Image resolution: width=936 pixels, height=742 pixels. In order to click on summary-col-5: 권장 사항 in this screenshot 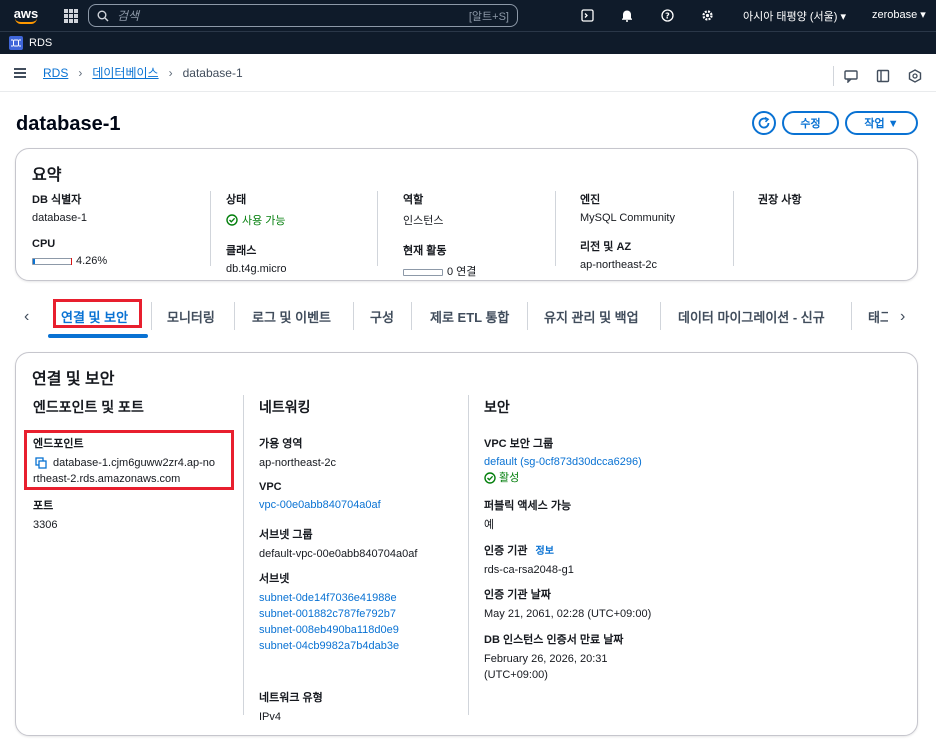, I will do `click(780, 199)`.